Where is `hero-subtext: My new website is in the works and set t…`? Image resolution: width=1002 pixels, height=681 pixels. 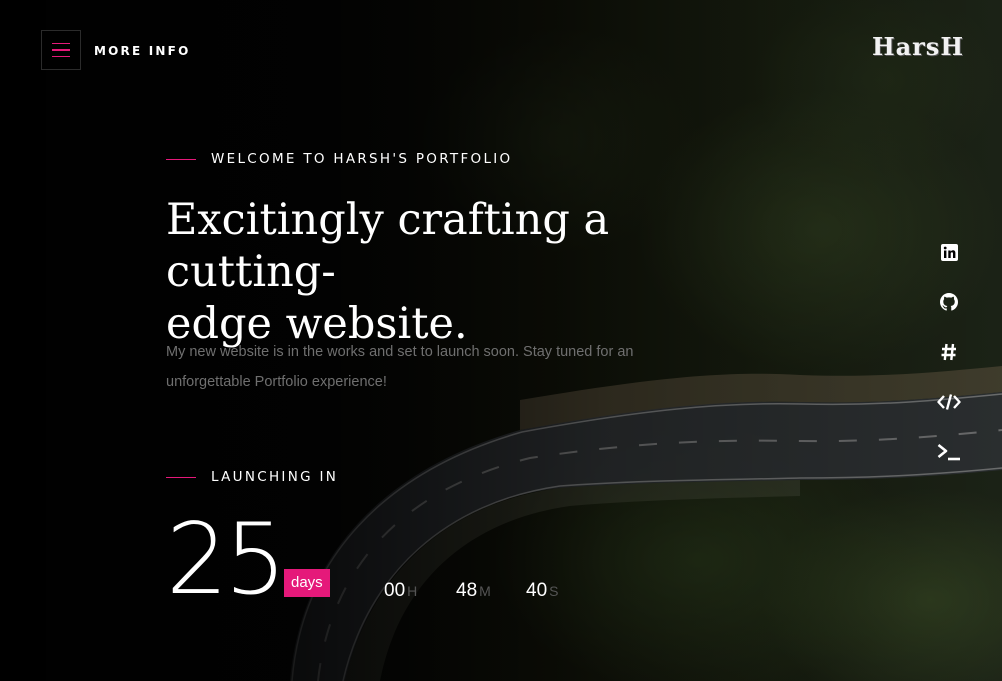
hero-subtext: My new website is in the works and set t… is located at coordinates (446, 367).